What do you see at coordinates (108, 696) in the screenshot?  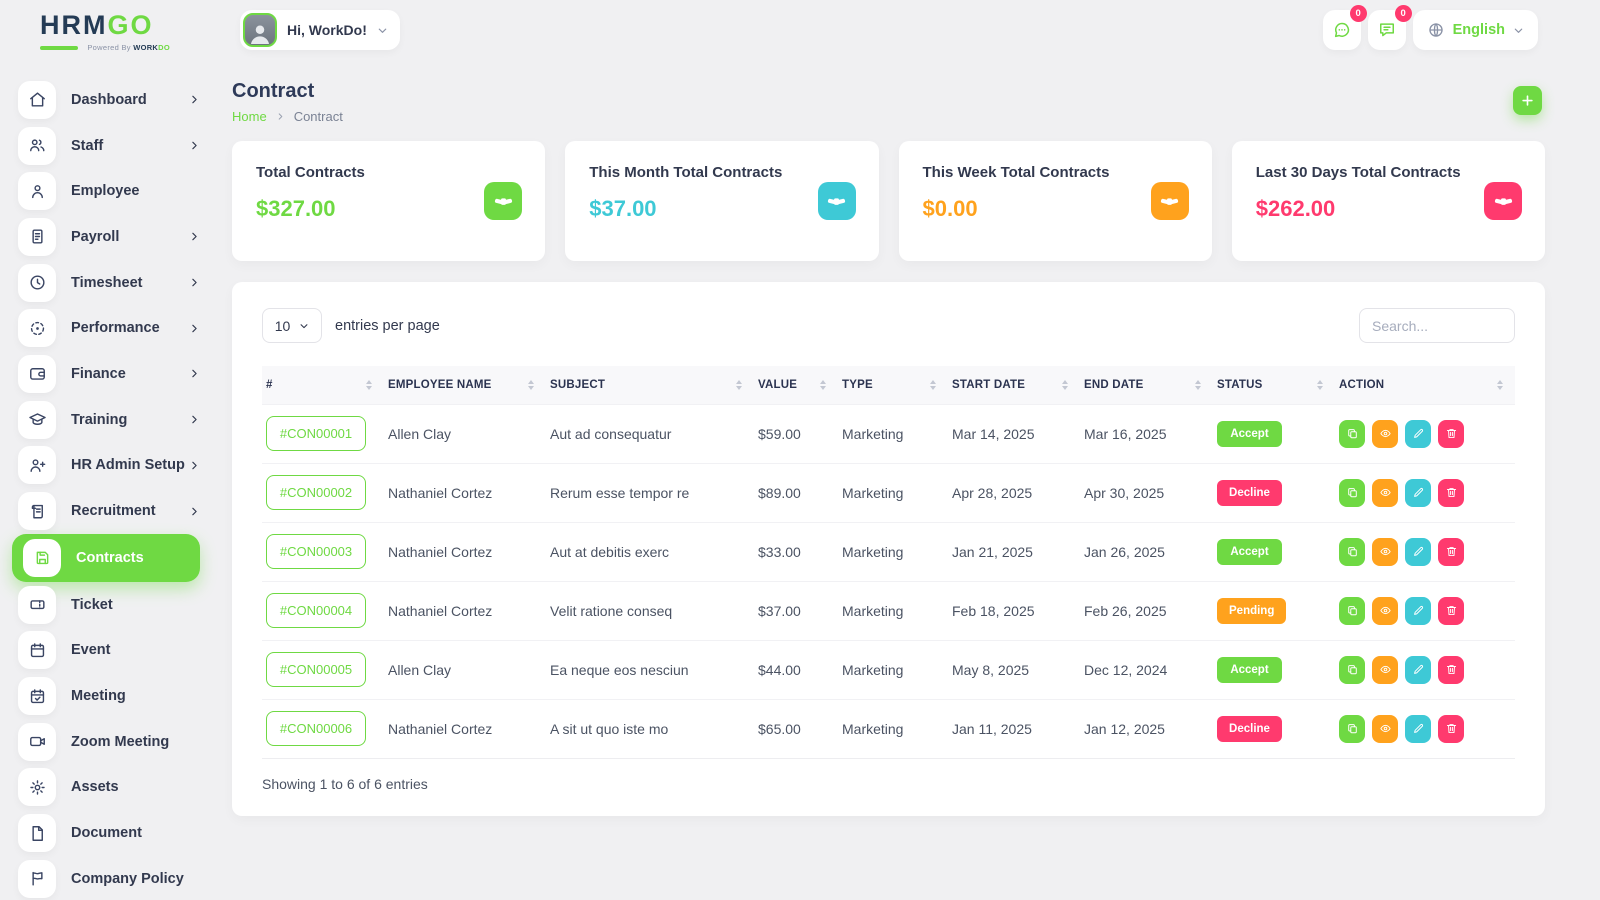 I see `meeting-sidebar-item: Meeting` at bounding box center [108, 696].